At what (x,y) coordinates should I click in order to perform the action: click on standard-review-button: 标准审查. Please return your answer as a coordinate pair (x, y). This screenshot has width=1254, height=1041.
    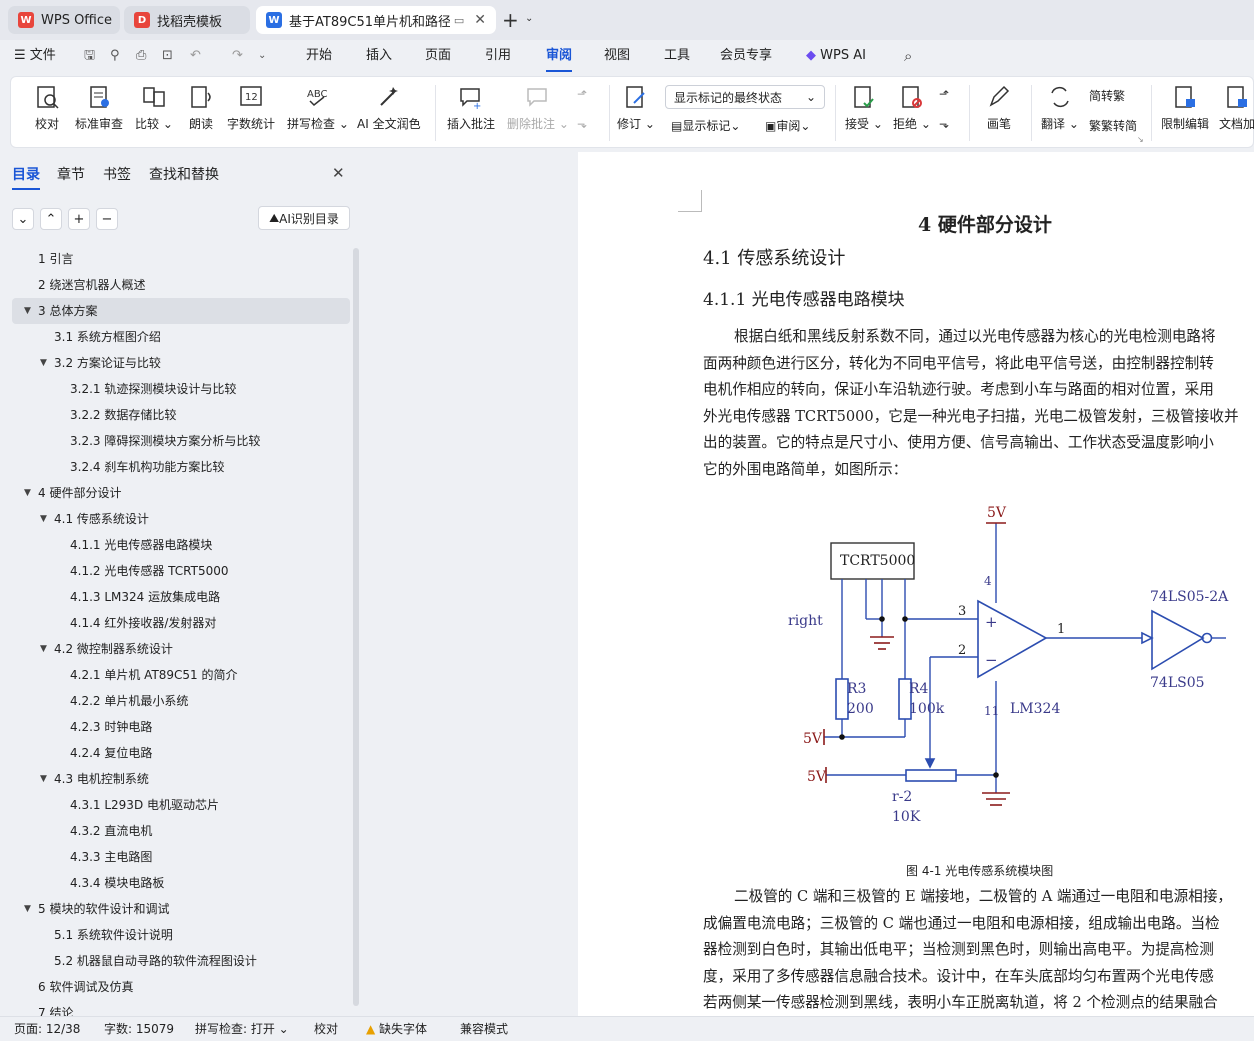
    Looking at the image, I should click on (99, 107).